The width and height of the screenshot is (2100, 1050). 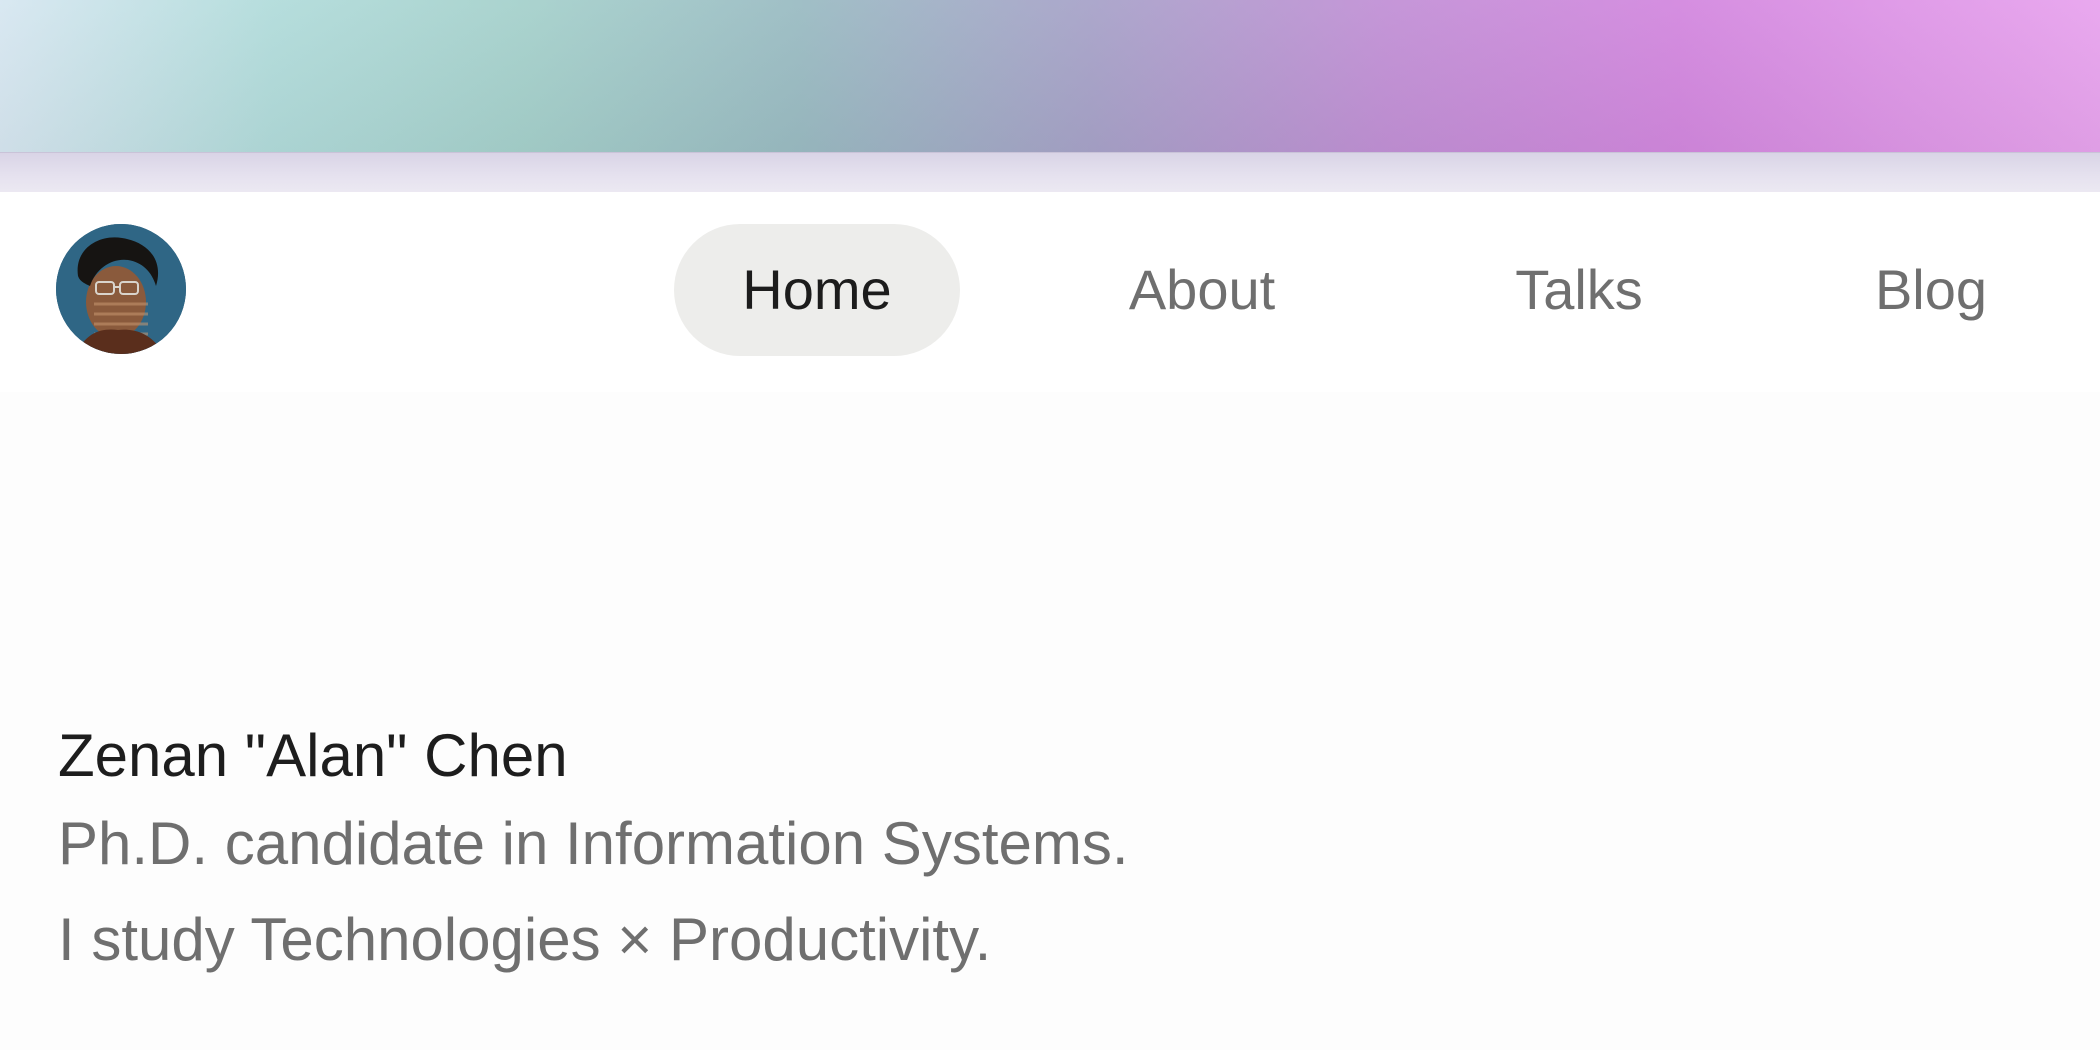 What do you see at coordinates (817, 290) in the screenshot?
I see `nav-item-home: Home` at bounding box center [817, 290].